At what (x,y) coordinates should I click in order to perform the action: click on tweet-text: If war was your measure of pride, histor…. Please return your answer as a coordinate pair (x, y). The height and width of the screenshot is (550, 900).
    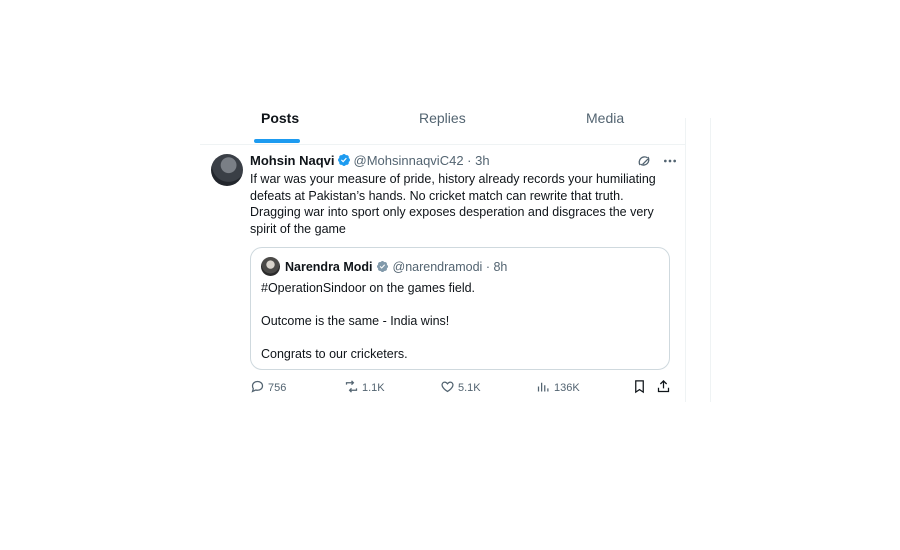
    Looking at the image, I should click on (453, 204).